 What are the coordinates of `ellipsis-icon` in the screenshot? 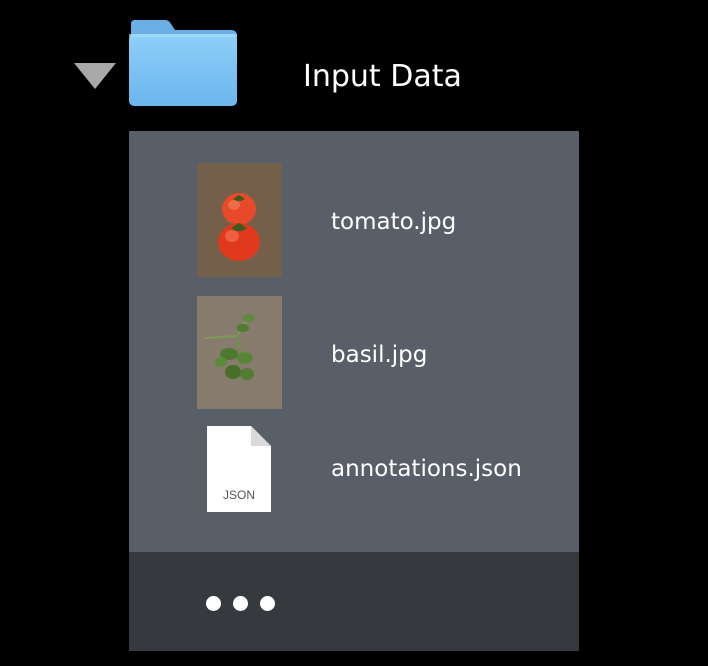 It's located at (239, 603).